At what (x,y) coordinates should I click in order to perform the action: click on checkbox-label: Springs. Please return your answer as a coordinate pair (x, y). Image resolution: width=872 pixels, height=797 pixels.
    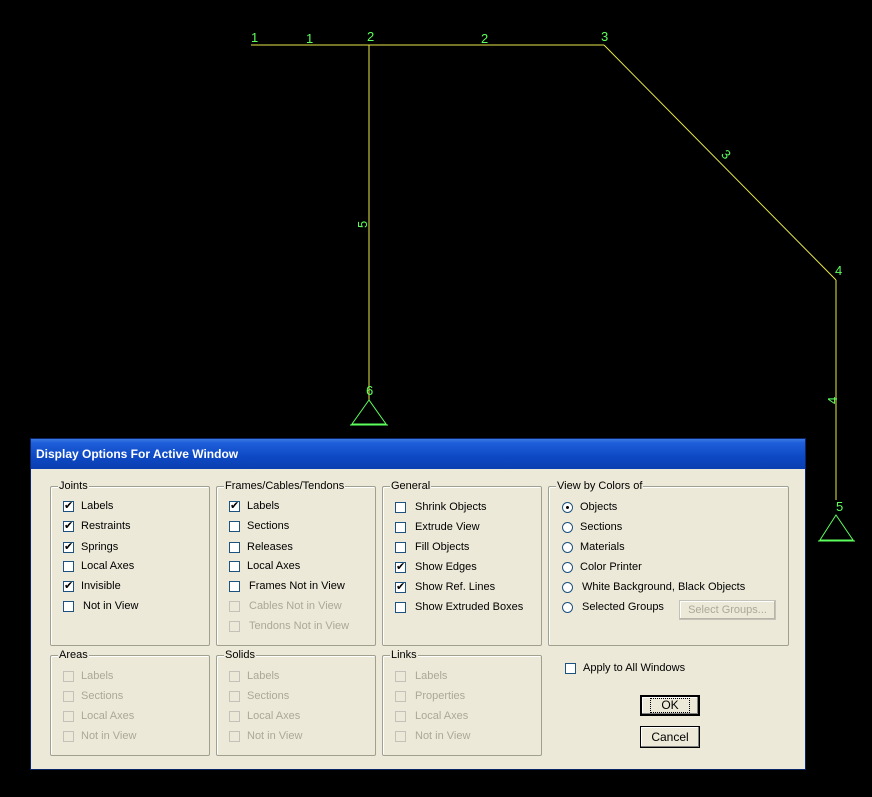
    Looking at the image, I should click on (100, 547).